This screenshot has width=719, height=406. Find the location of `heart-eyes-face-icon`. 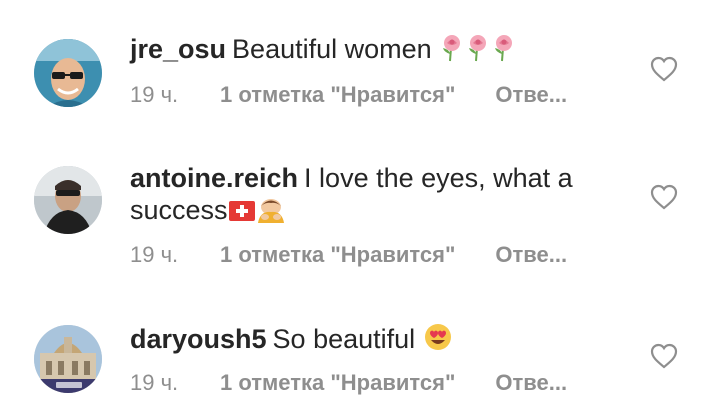

heart-eyes-face-icon is located at coordinates (438, 340).